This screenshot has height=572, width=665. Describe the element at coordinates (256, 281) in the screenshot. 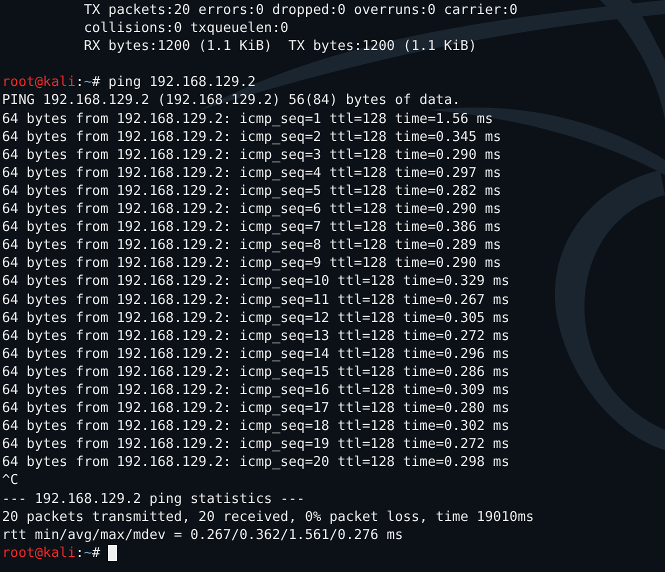

I see `output-line: 64 bytes from 192.168.129.2: icmp_seq=10 ttl=128 time=0.329 ms` at that location.